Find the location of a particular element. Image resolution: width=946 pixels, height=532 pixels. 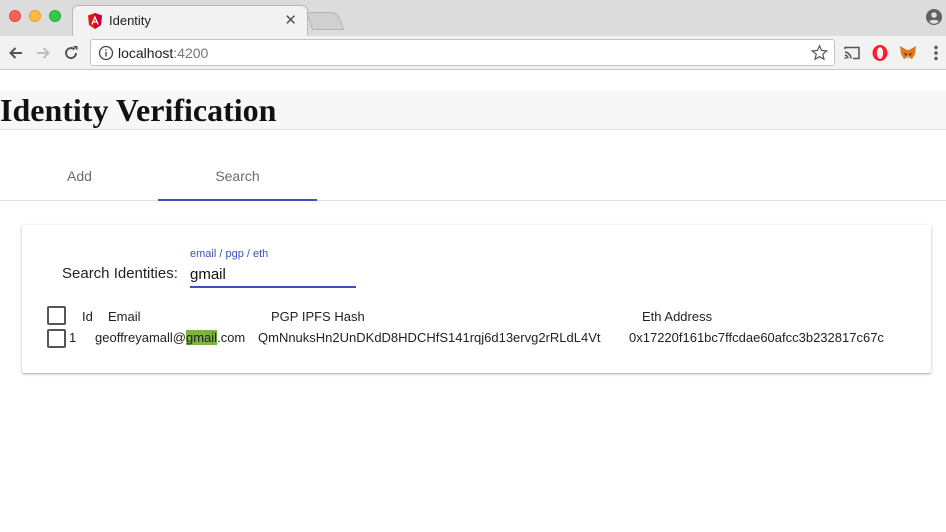

angular-icon is located at coordinates (95, 21).